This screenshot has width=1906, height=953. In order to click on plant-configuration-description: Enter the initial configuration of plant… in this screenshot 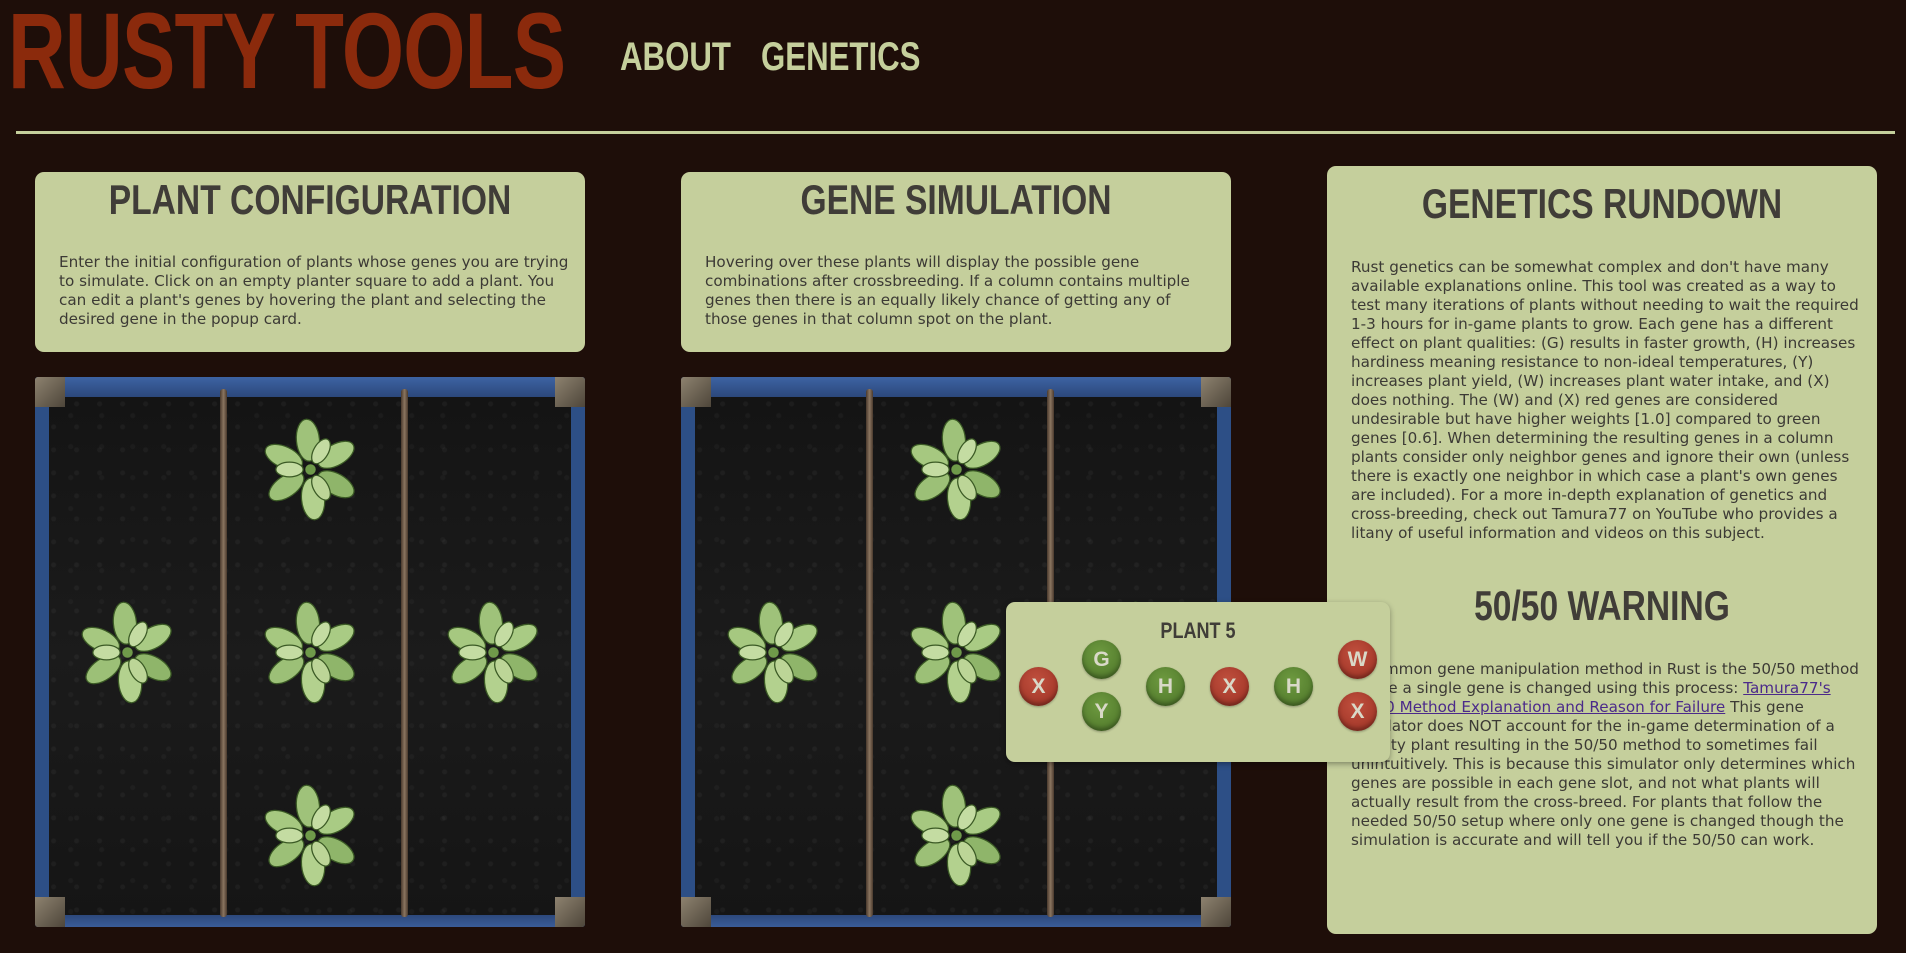, I will do `click(314, 290)`.